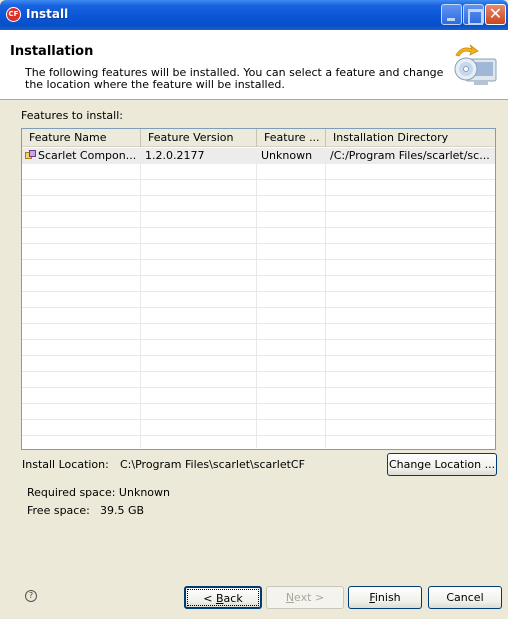 The height and width of the screenshot is (619, 508). Describe the element at coordinates (209, 598) in the screenshot. I see `back-label-prefix: <` at that location.